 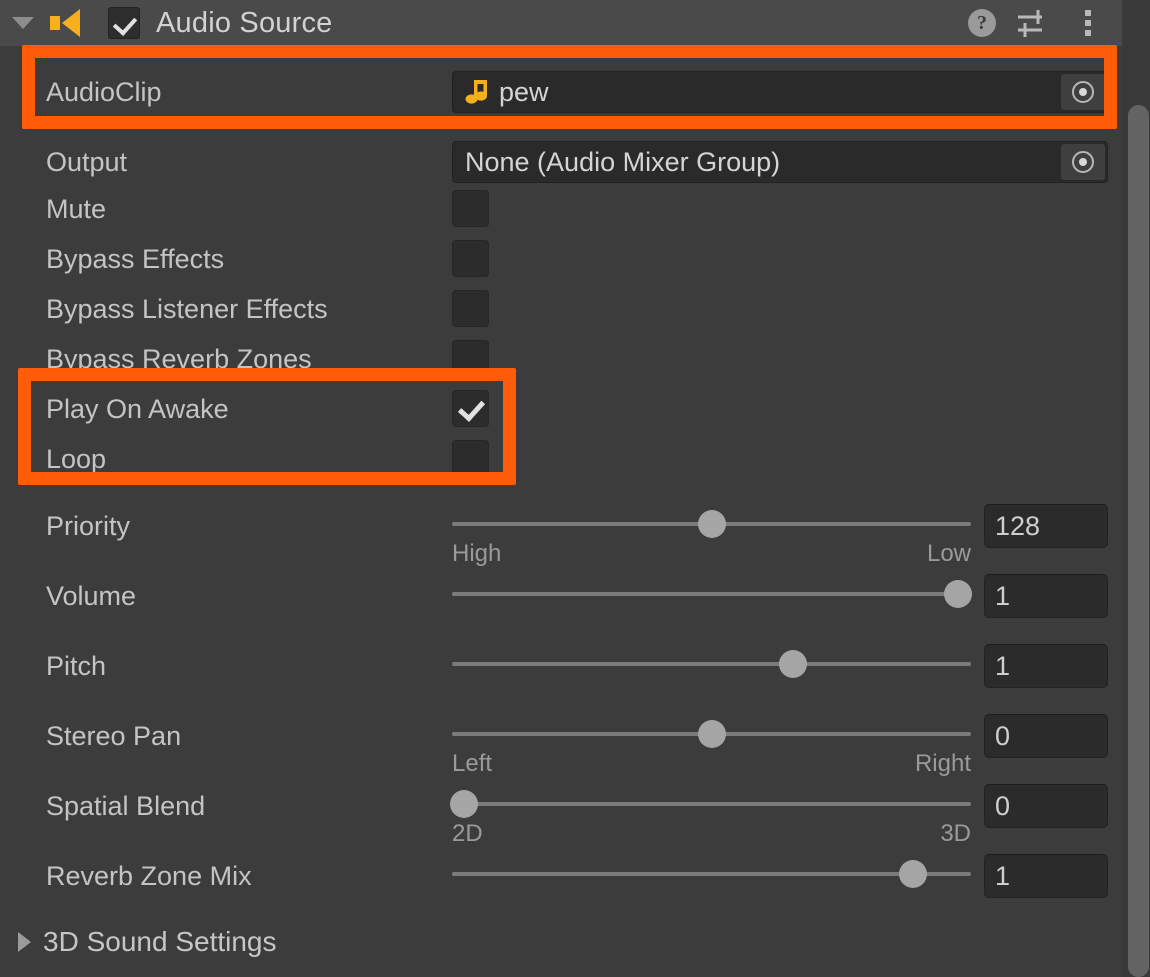 I want to click on row-volume: Volume 1, so click(x=561, y=596).